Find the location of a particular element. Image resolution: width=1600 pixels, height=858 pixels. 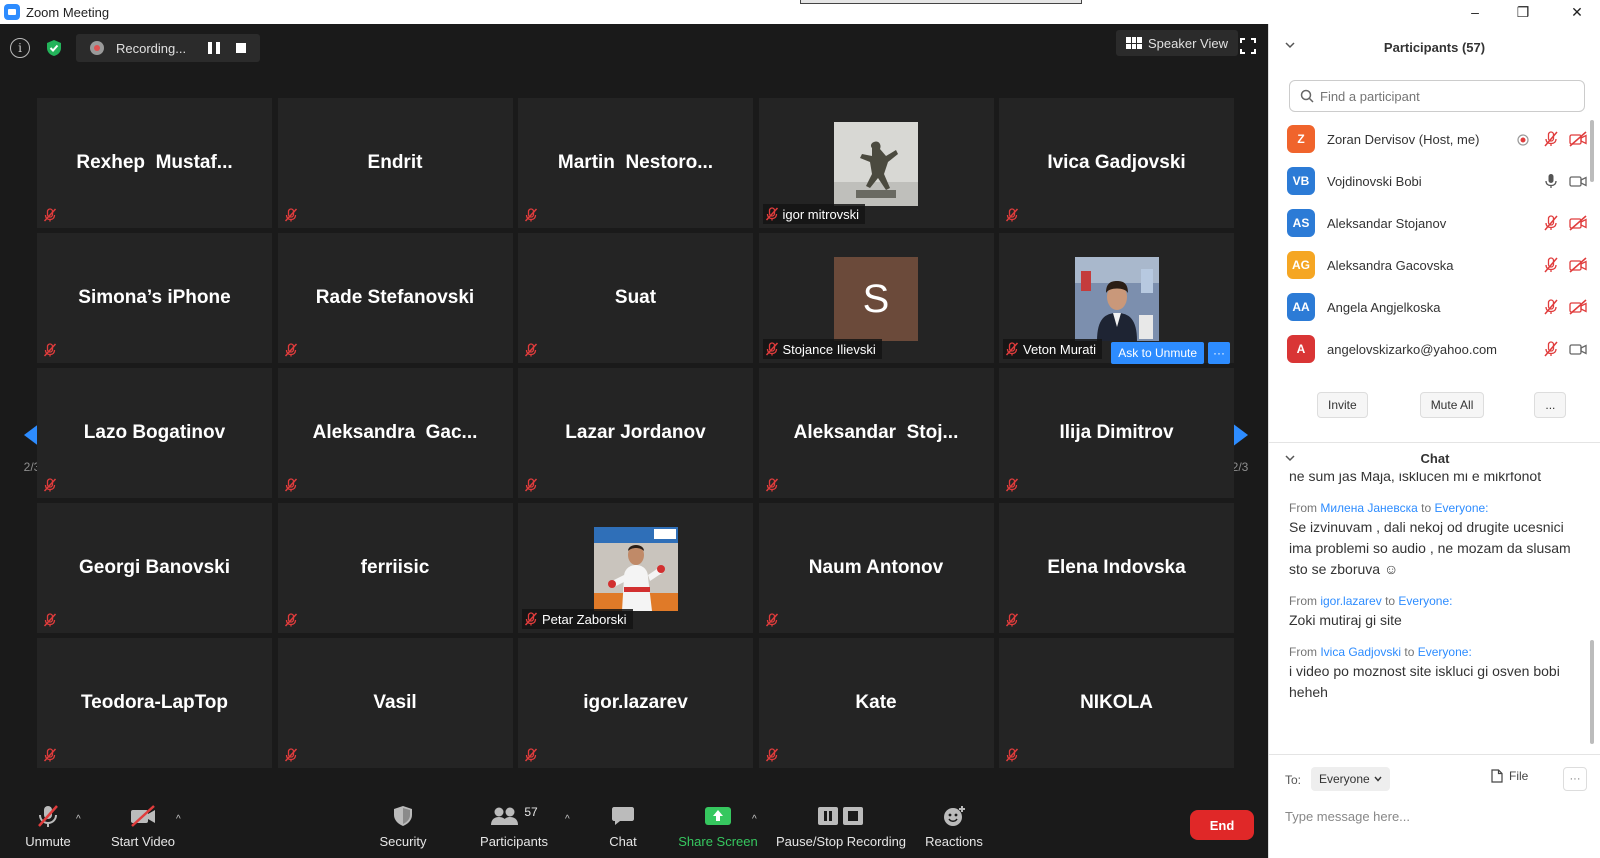

video-tile: Kate is located at coordinates (876, 703).